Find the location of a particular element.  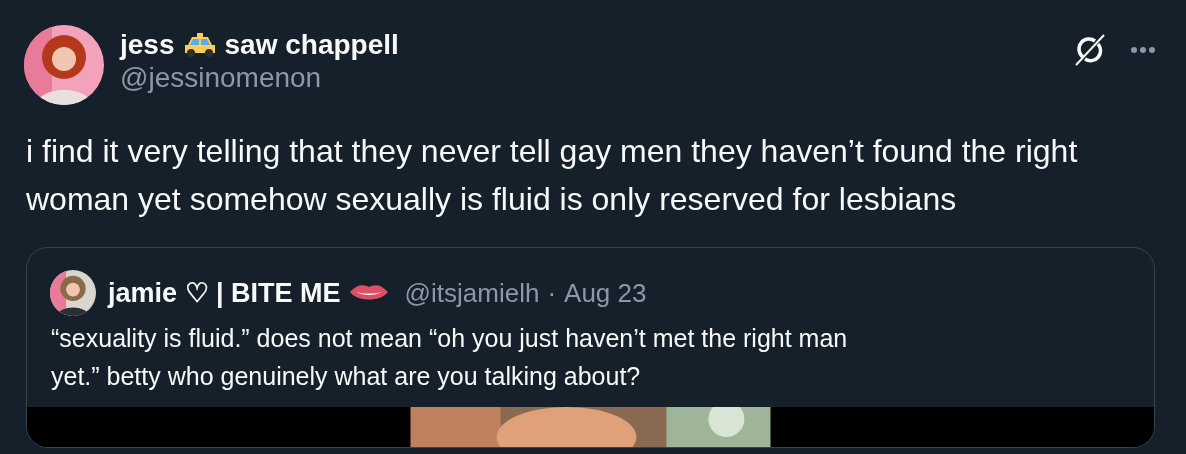

avatar is located at coordinates (73, 293).